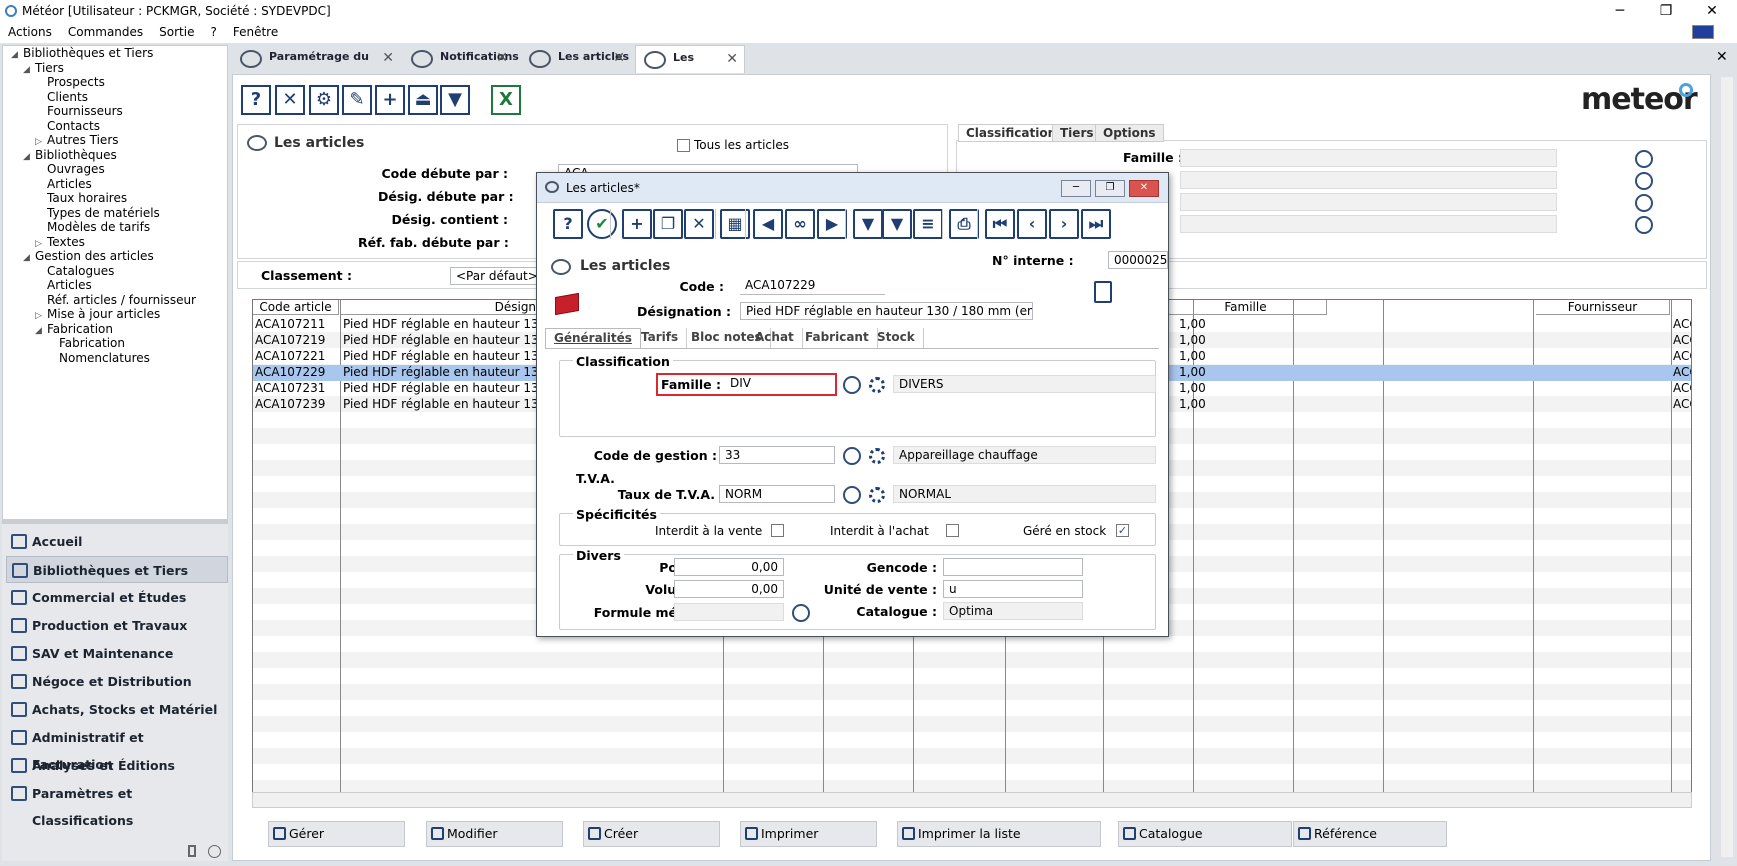 Image resolution: width=1737 pixels, height=866 pixels. I want to click on formule-input, so click(729, 612).